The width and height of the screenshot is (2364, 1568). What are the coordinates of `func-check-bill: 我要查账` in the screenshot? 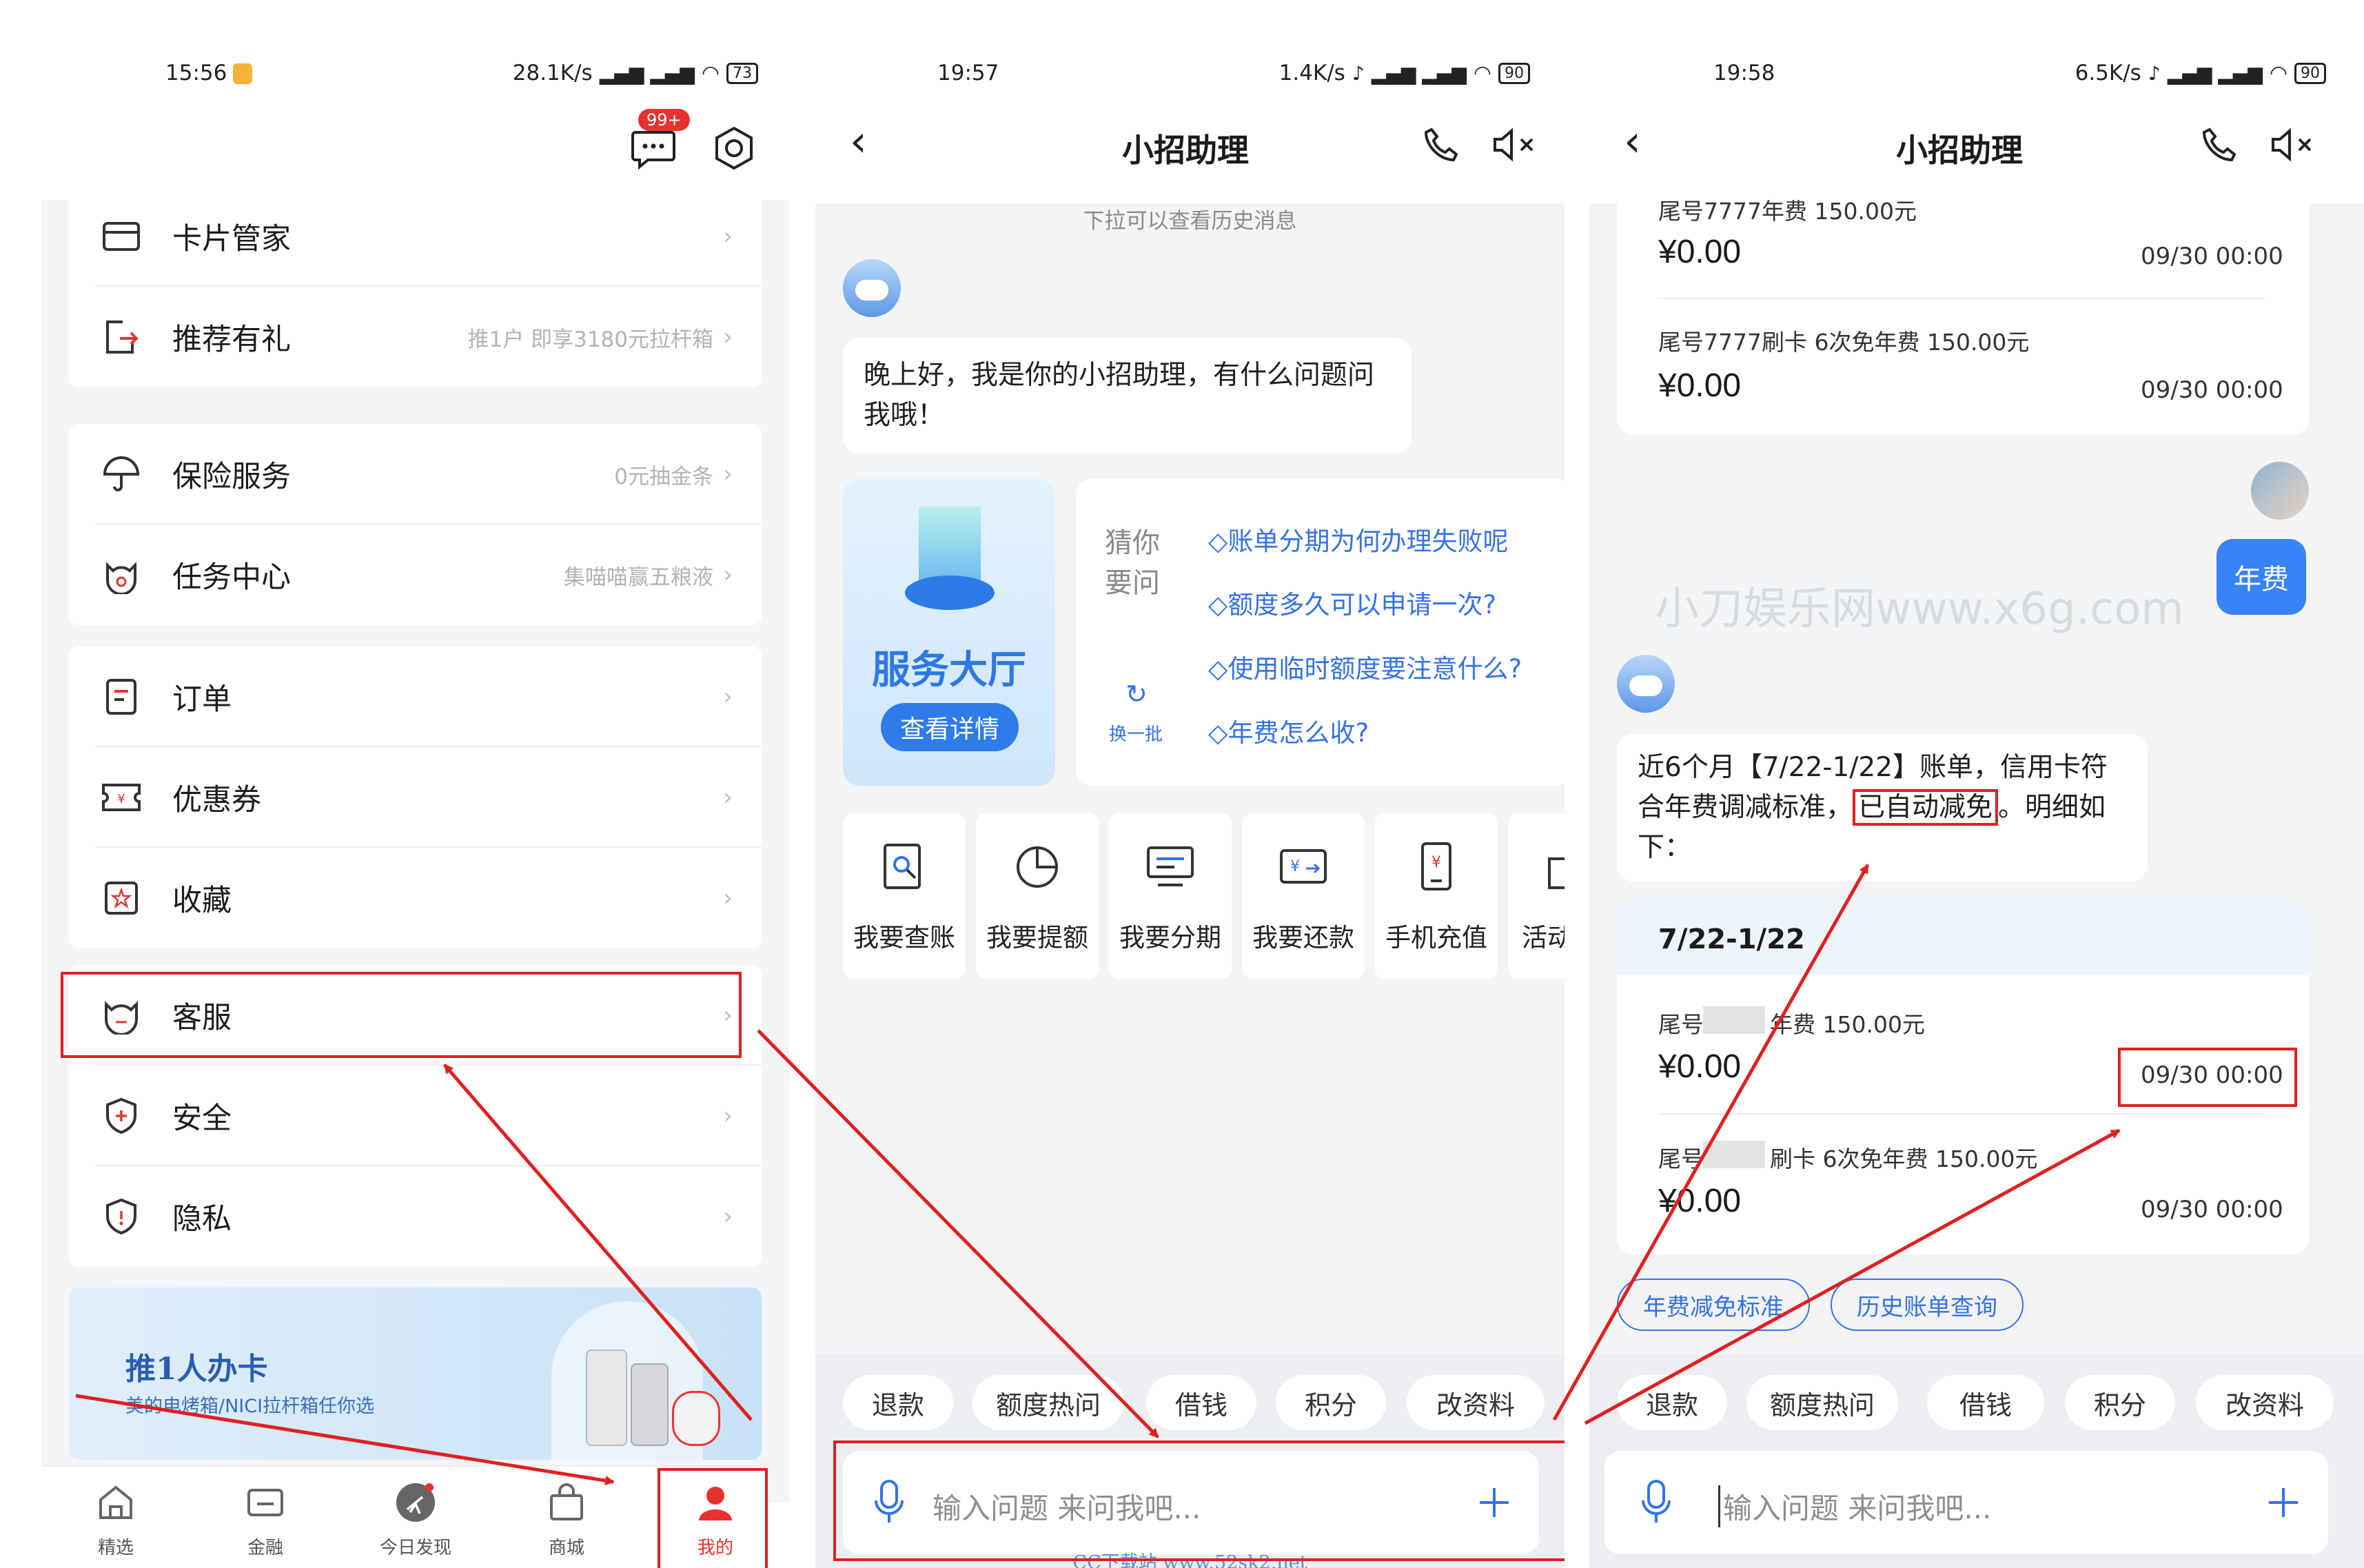 It's located at (904, 896).